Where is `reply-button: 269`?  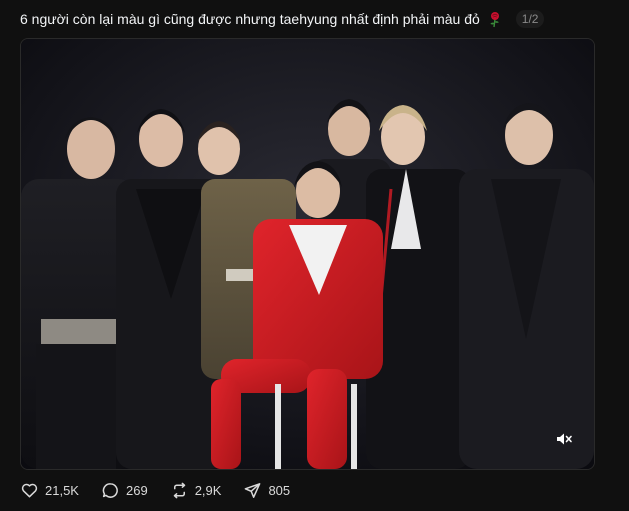 reply-button: 269 is located at coordinates (124, 490).